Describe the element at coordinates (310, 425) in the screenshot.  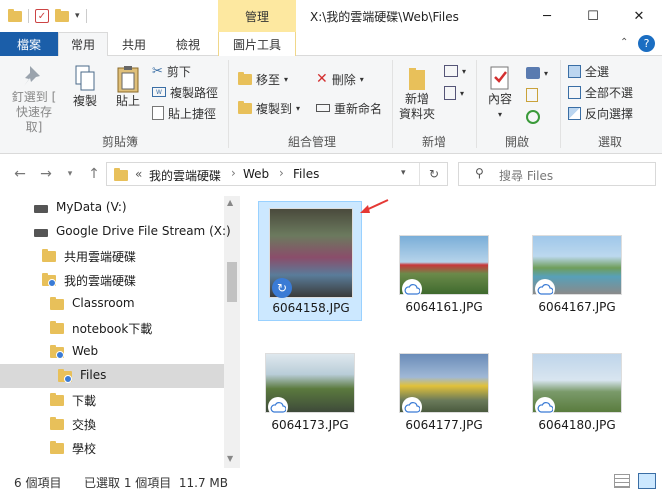
I see `file-name: 6064173.JPG` at that location.